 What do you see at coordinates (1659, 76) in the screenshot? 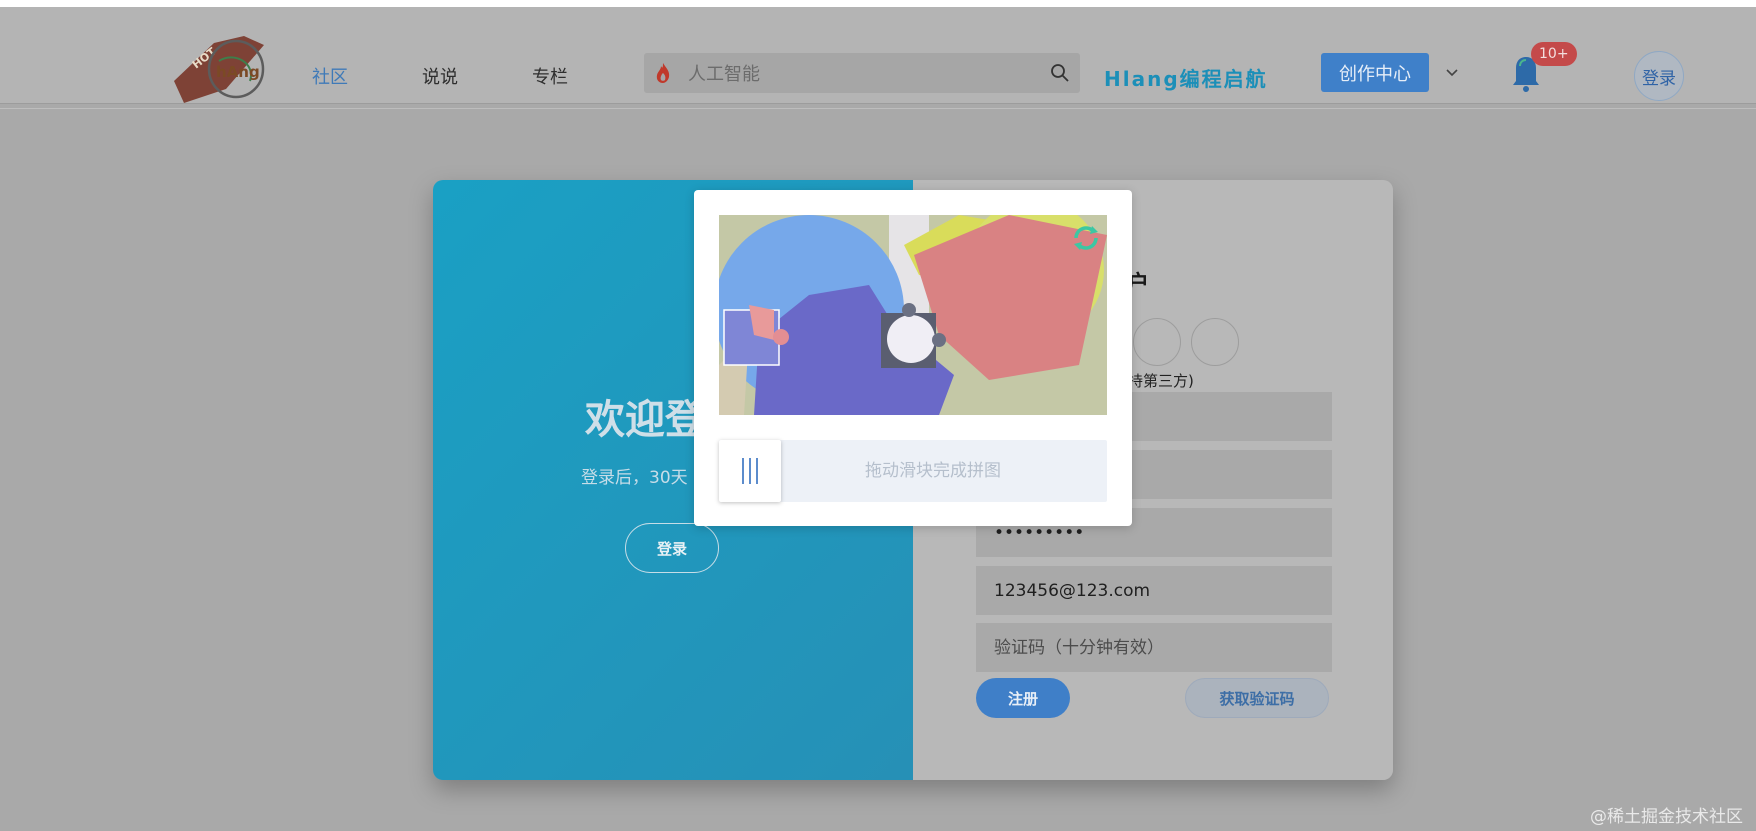
I see `header-login-button: 登录` at bounding box center [1659, 76].